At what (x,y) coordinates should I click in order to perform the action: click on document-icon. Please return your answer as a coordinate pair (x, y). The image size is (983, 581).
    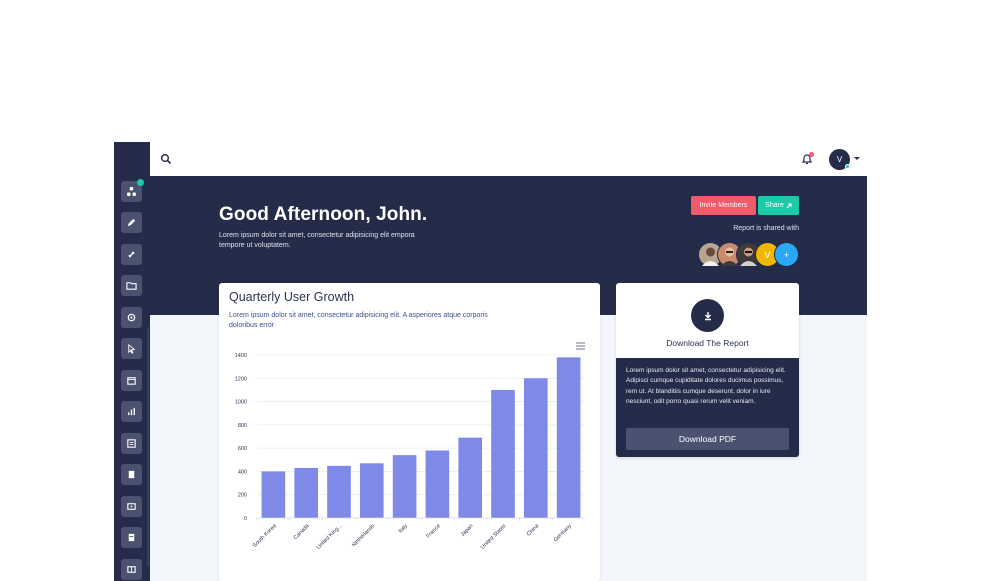
    Looking at the image, I should click on (131, 443).